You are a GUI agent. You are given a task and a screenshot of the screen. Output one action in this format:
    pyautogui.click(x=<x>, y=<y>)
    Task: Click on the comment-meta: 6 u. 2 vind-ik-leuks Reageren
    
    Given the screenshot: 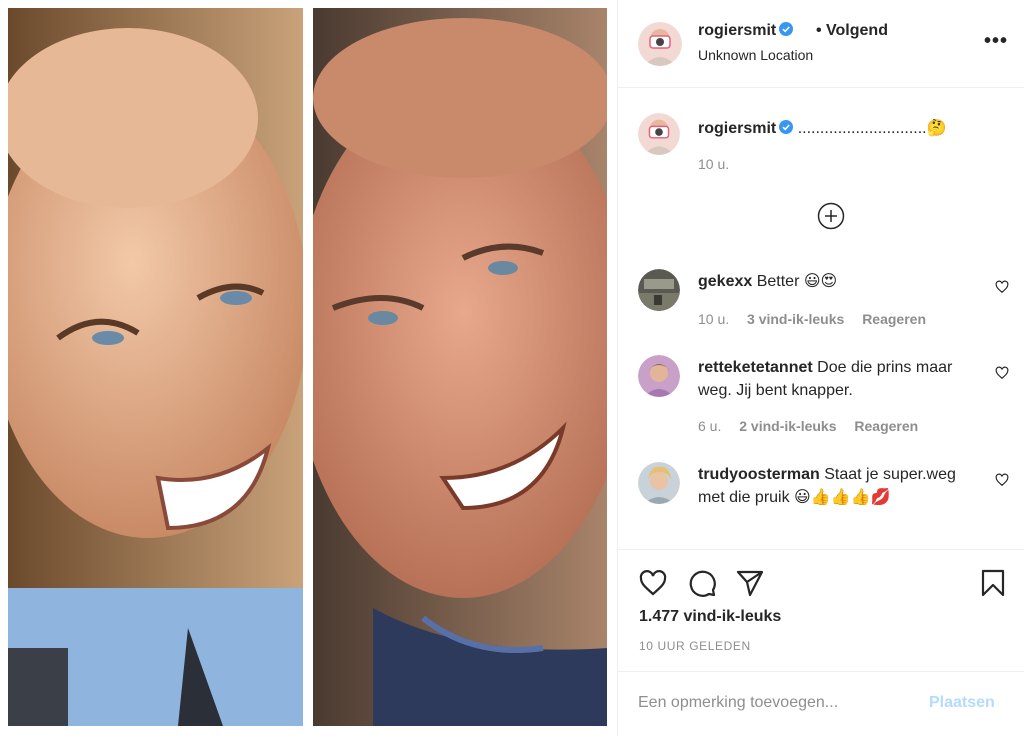 What is the action you would take?
    pyautogui.click(x=815, y=426)
    